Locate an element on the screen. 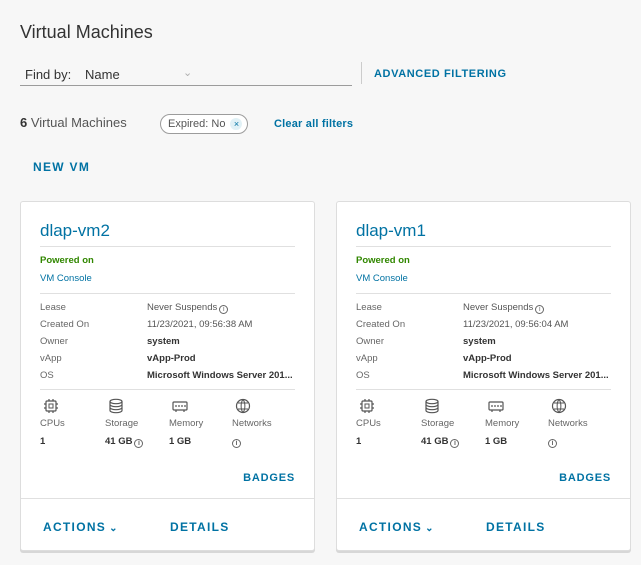 The width and height of the screenshot is (641, 565). filter-chip-expired: Expired: No × is located at coordinates (204, 124).